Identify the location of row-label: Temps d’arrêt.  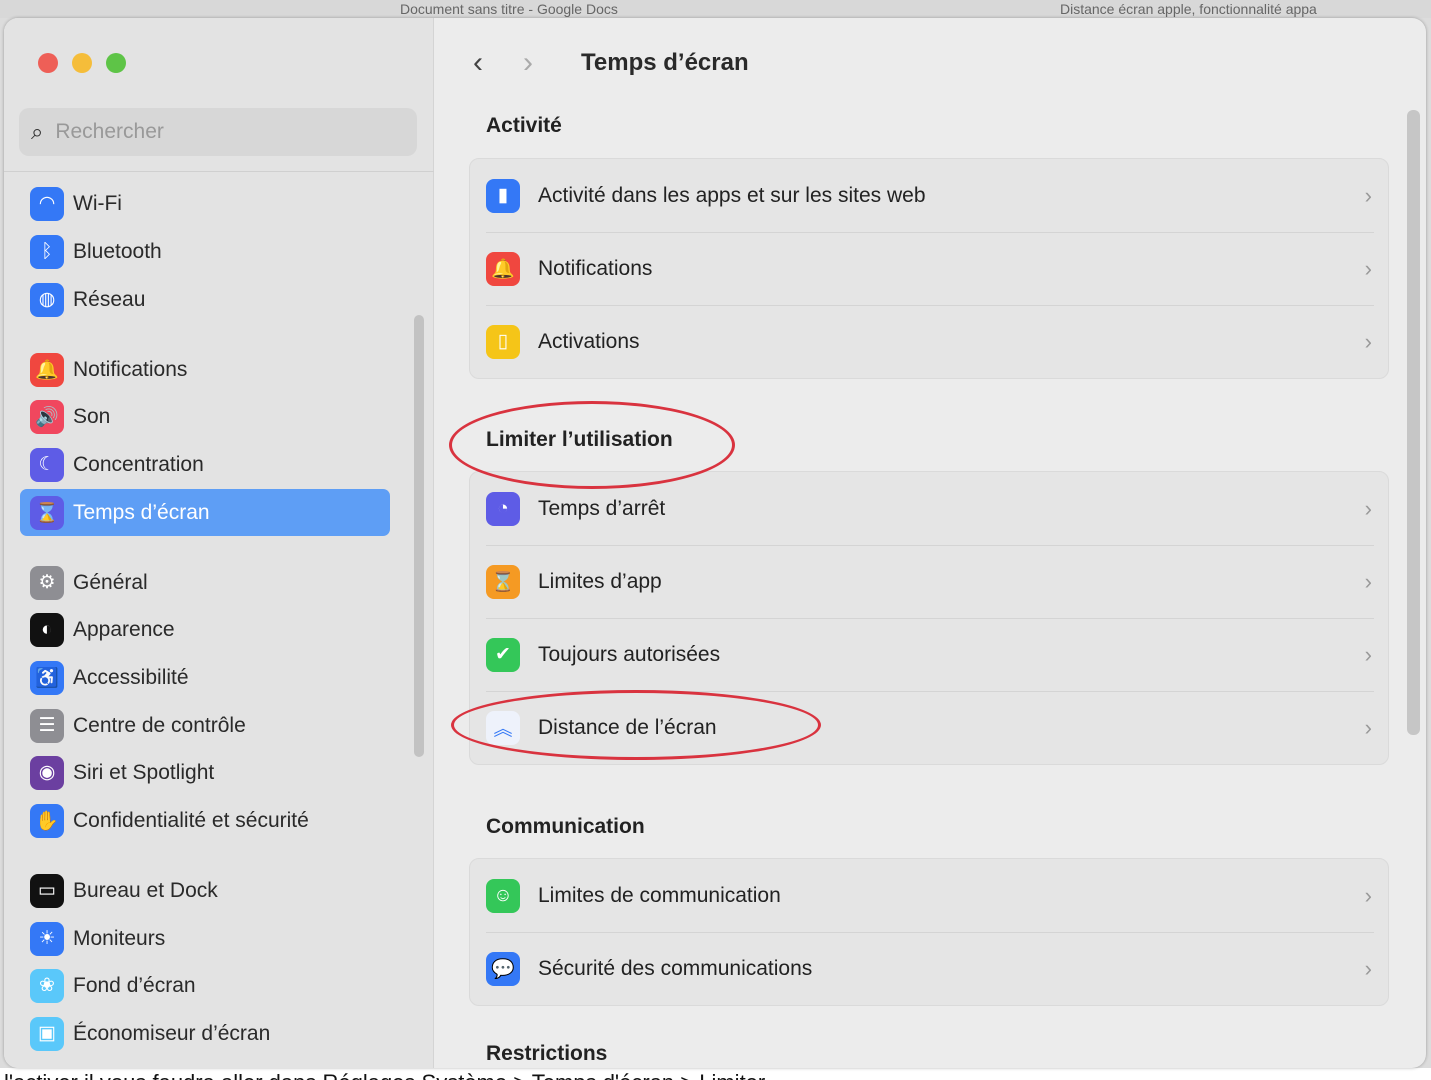
(602, 508).